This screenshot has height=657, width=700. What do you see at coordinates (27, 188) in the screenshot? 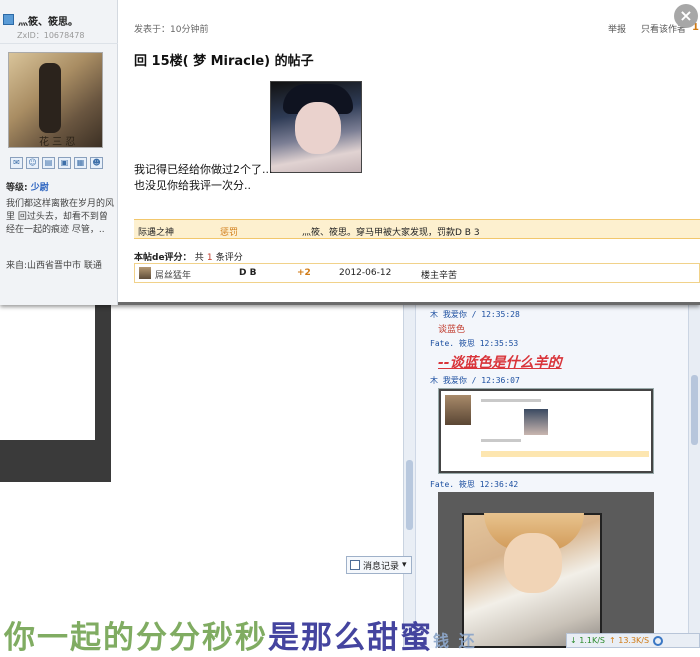
I see `author-level: 等级: 少尉` at bounding box center [27, 188].